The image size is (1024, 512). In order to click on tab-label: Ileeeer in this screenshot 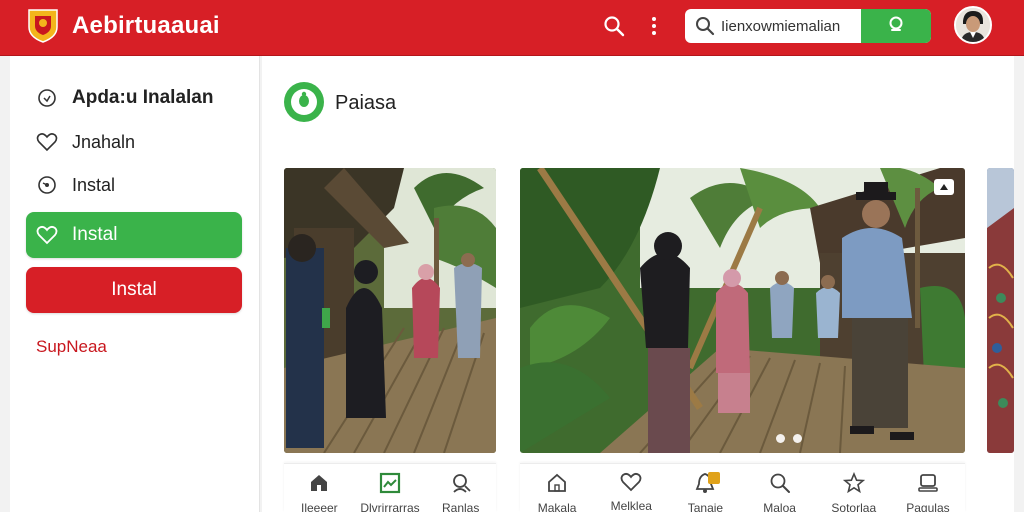, I will do `click(319, 506)`.